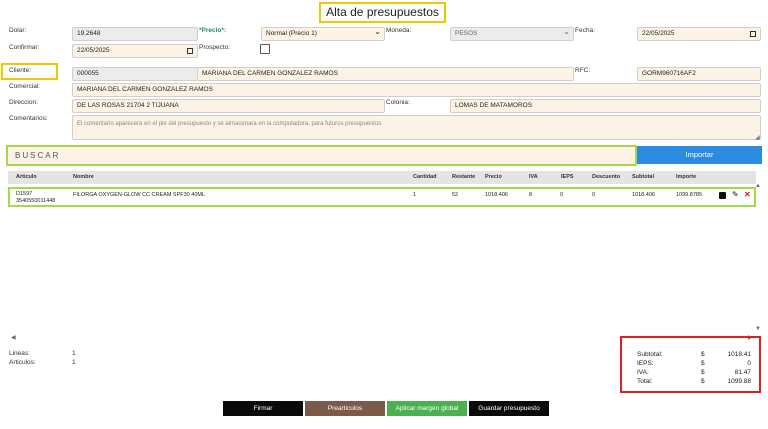  What do you see at coordinates (265, 49) in the screenshot?
I see `prospecto-checkbox` at bounding box center [265, 49].